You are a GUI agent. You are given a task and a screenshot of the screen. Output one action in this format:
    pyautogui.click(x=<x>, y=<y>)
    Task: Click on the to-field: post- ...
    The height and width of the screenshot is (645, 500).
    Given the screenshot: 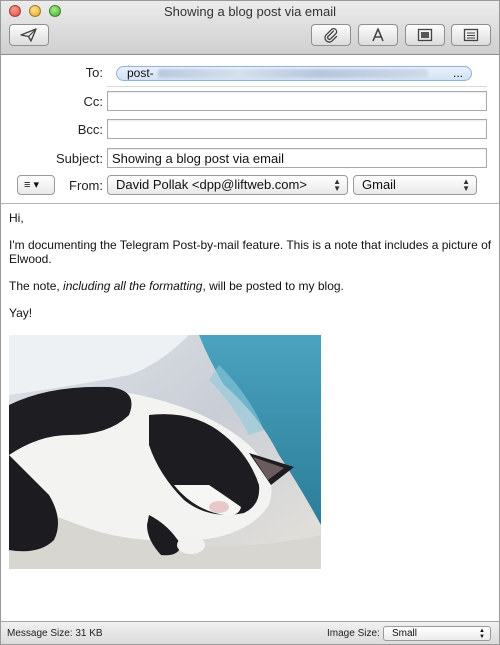 What is the action you would take?
    pyautogui.click(x=297, y=73)
    